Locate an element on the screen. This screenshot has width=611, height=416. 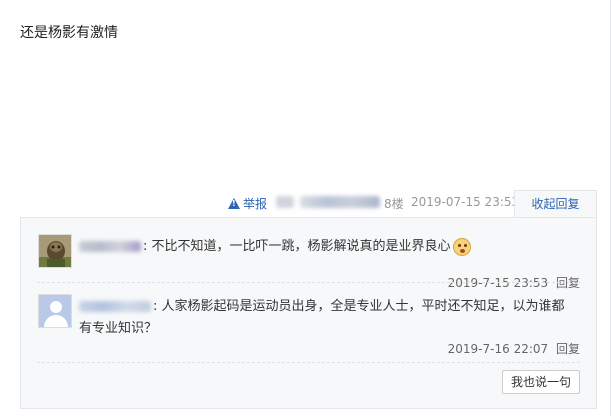
reply-time: 2019-7-16 22:07 is located at coordinates (498, 349).